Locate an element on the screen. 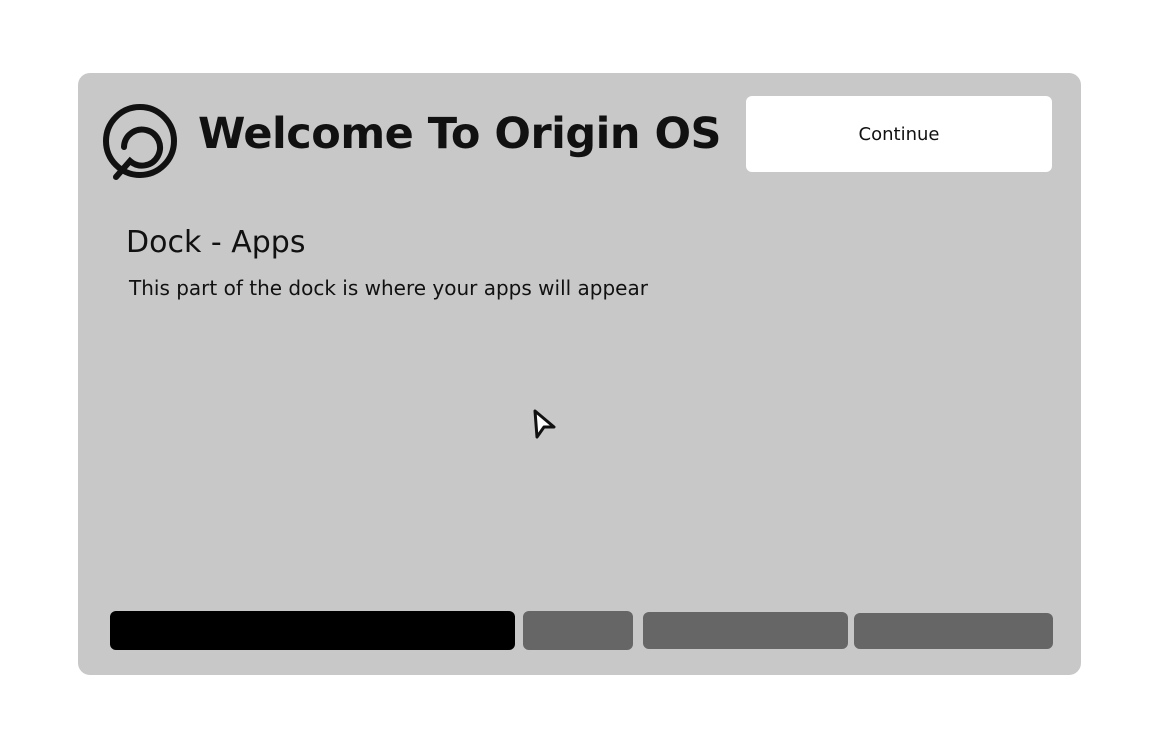  page-title: Welcome To Origin OS is located at coordinates (460, 134).